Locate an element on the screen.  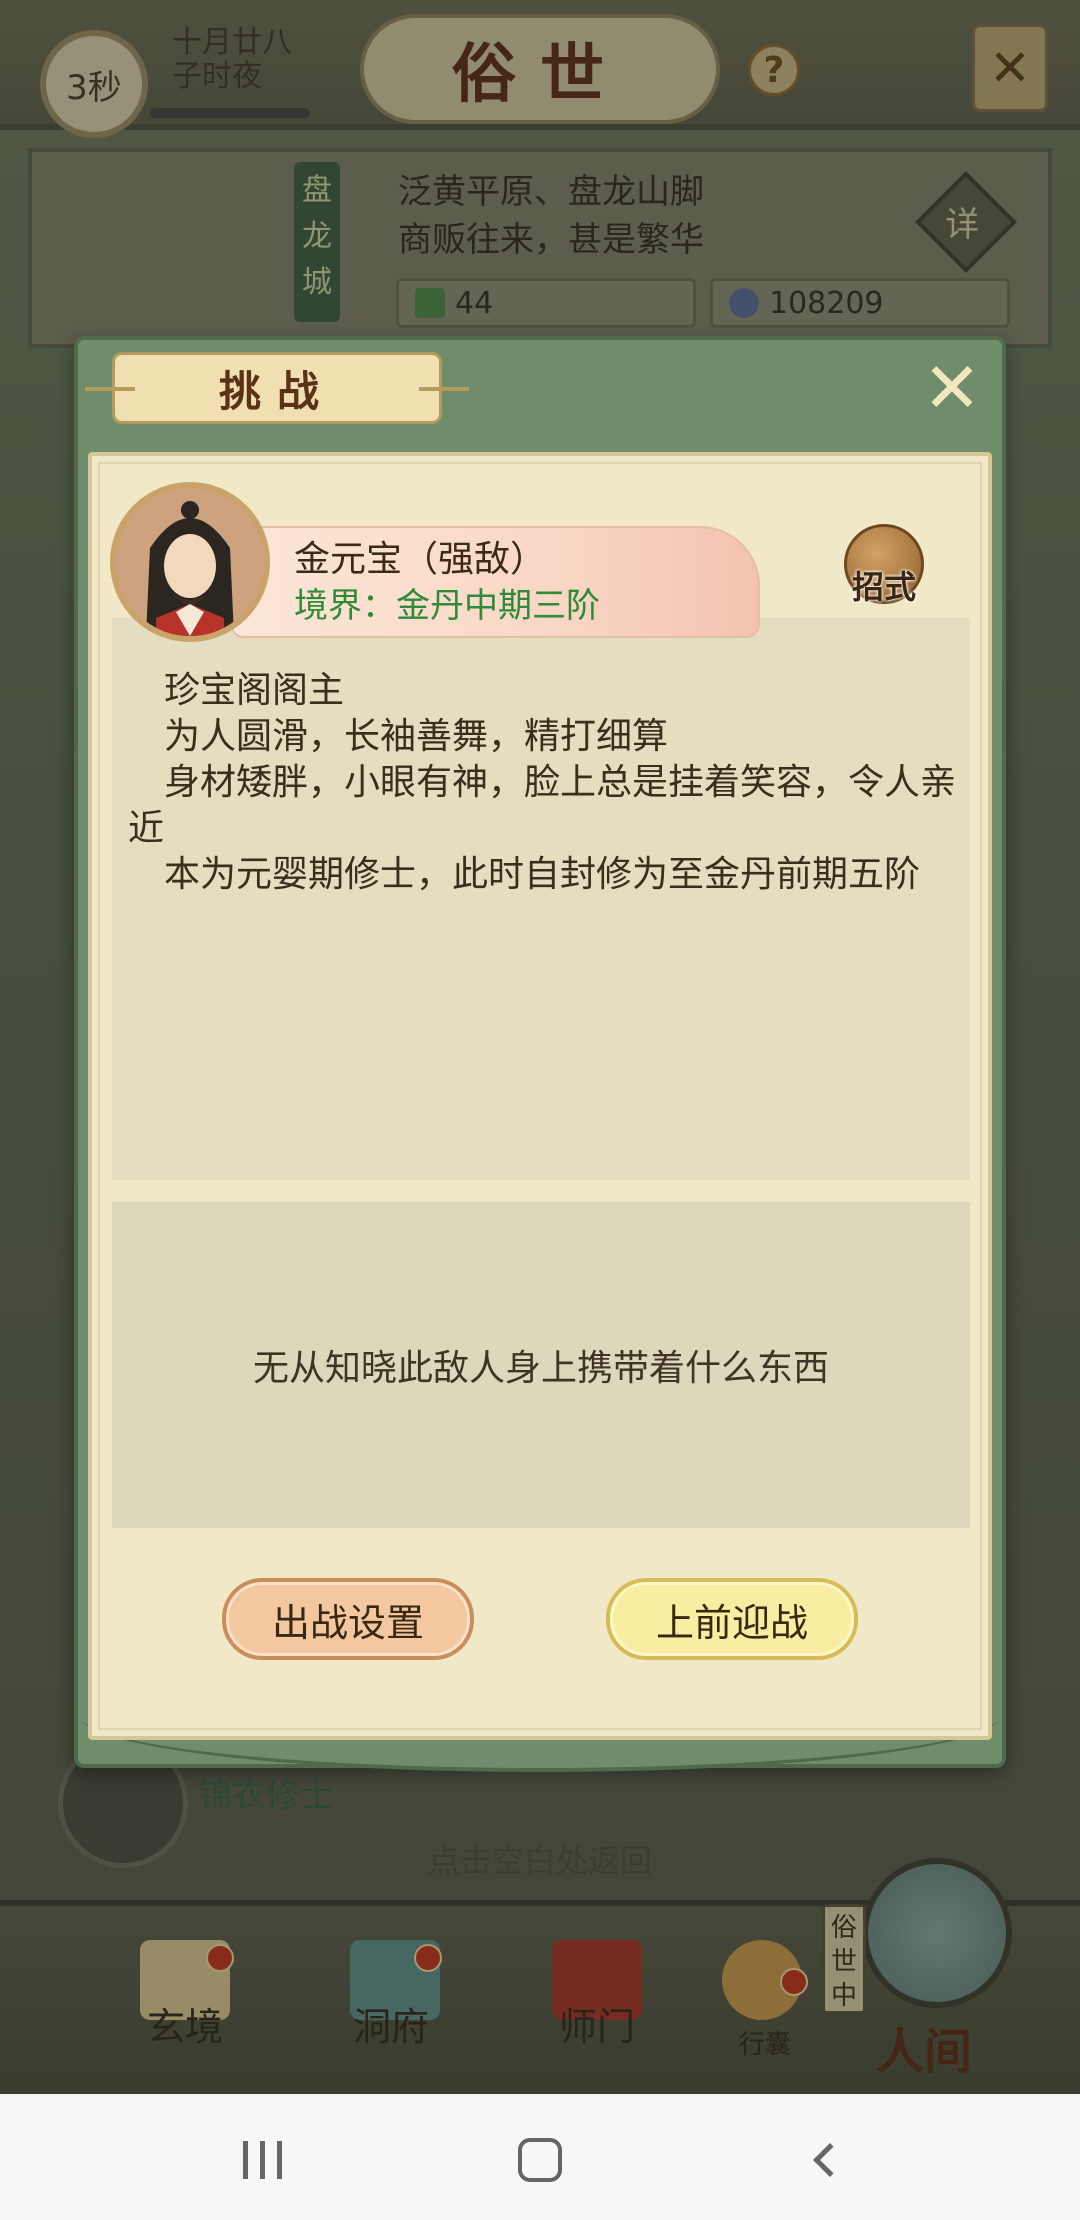
back-icon is located at coordinates (830, 2160).